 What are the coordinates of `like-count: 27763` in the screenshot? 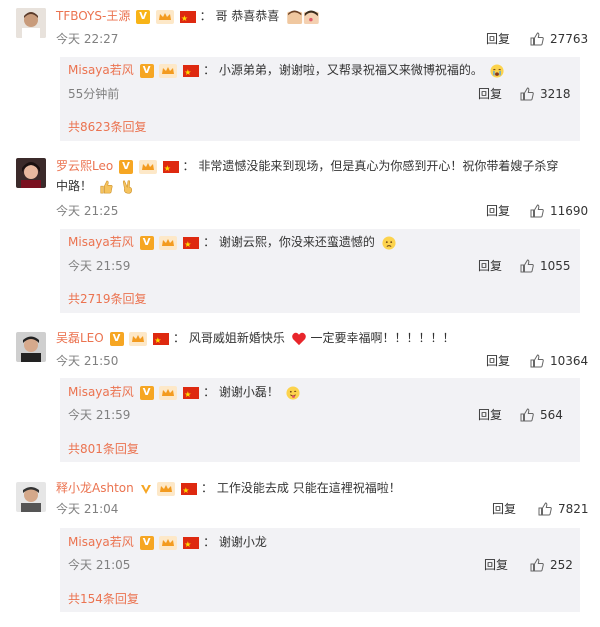 It's located at (569, 39).